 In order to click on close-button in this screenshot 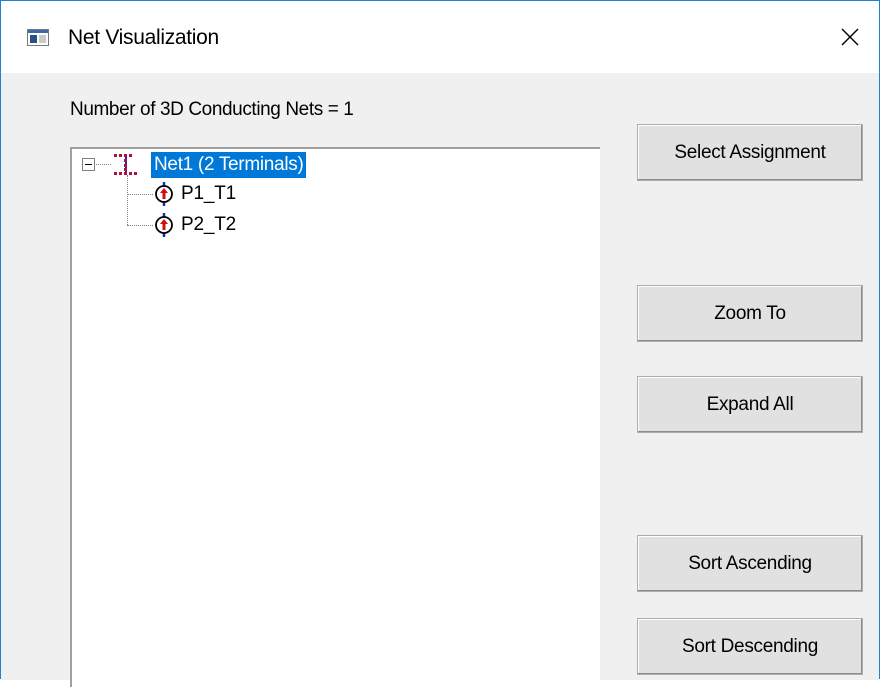, I will do `click(850, 37)`.